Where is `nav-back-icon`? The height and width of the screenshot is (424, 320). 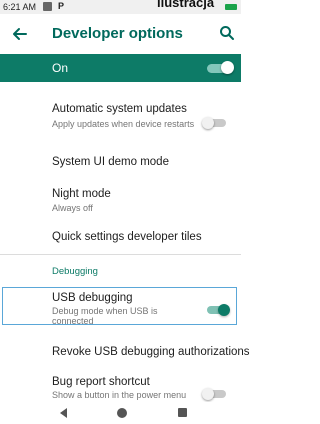 nav-back-icon is located at coordinates (63, 413).